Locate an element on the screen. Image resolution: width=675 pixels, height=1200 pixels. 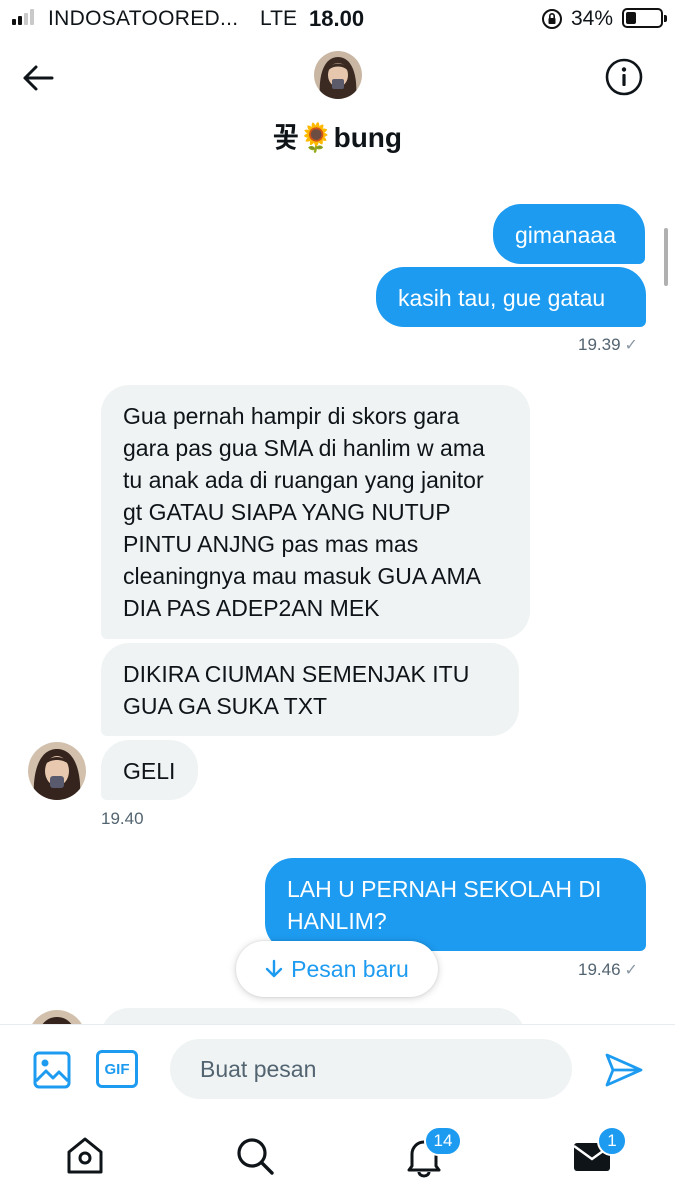
send-icon is located at coordinates (624, 1070).